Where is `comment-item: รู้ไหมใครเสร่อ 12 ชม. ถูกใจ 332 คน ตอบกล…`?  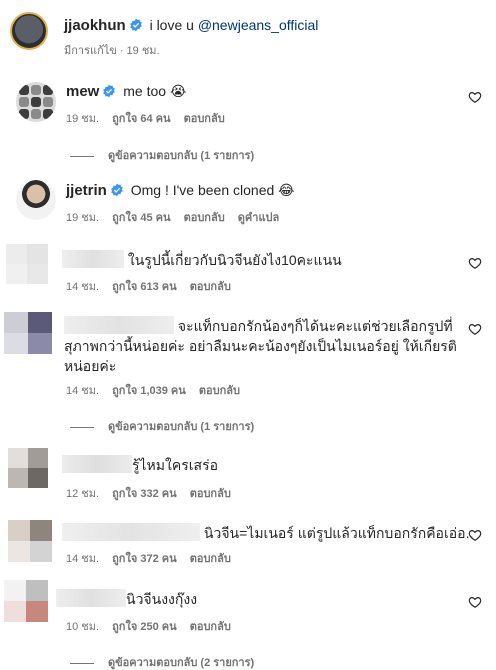
comment-item: รู้ไหมใครเสร่อ 12 ชม. ถูกใจ 332 คน ตอบกล… is located at coordinates (248, 472).